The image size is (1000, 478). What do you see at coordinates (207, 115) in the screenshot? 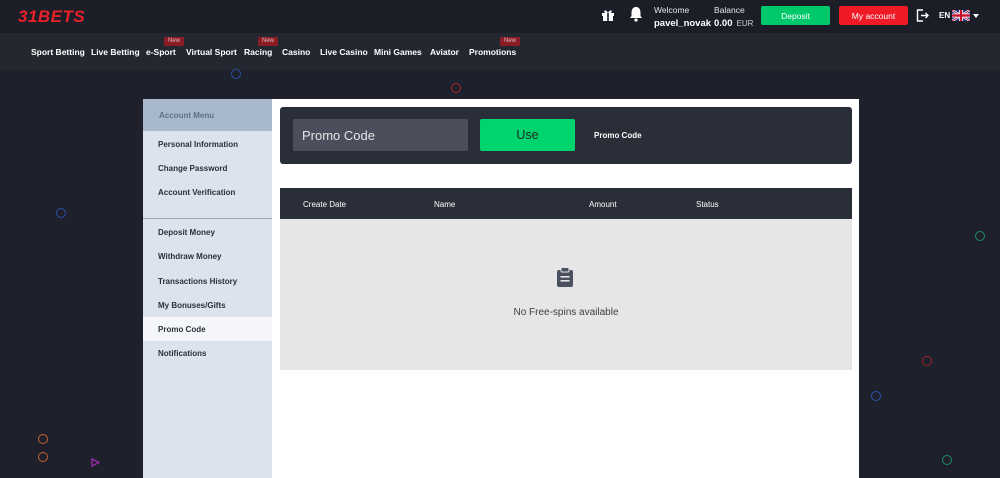
I see `account-menu-title: Account Menu` at bounding box center [207, 115].